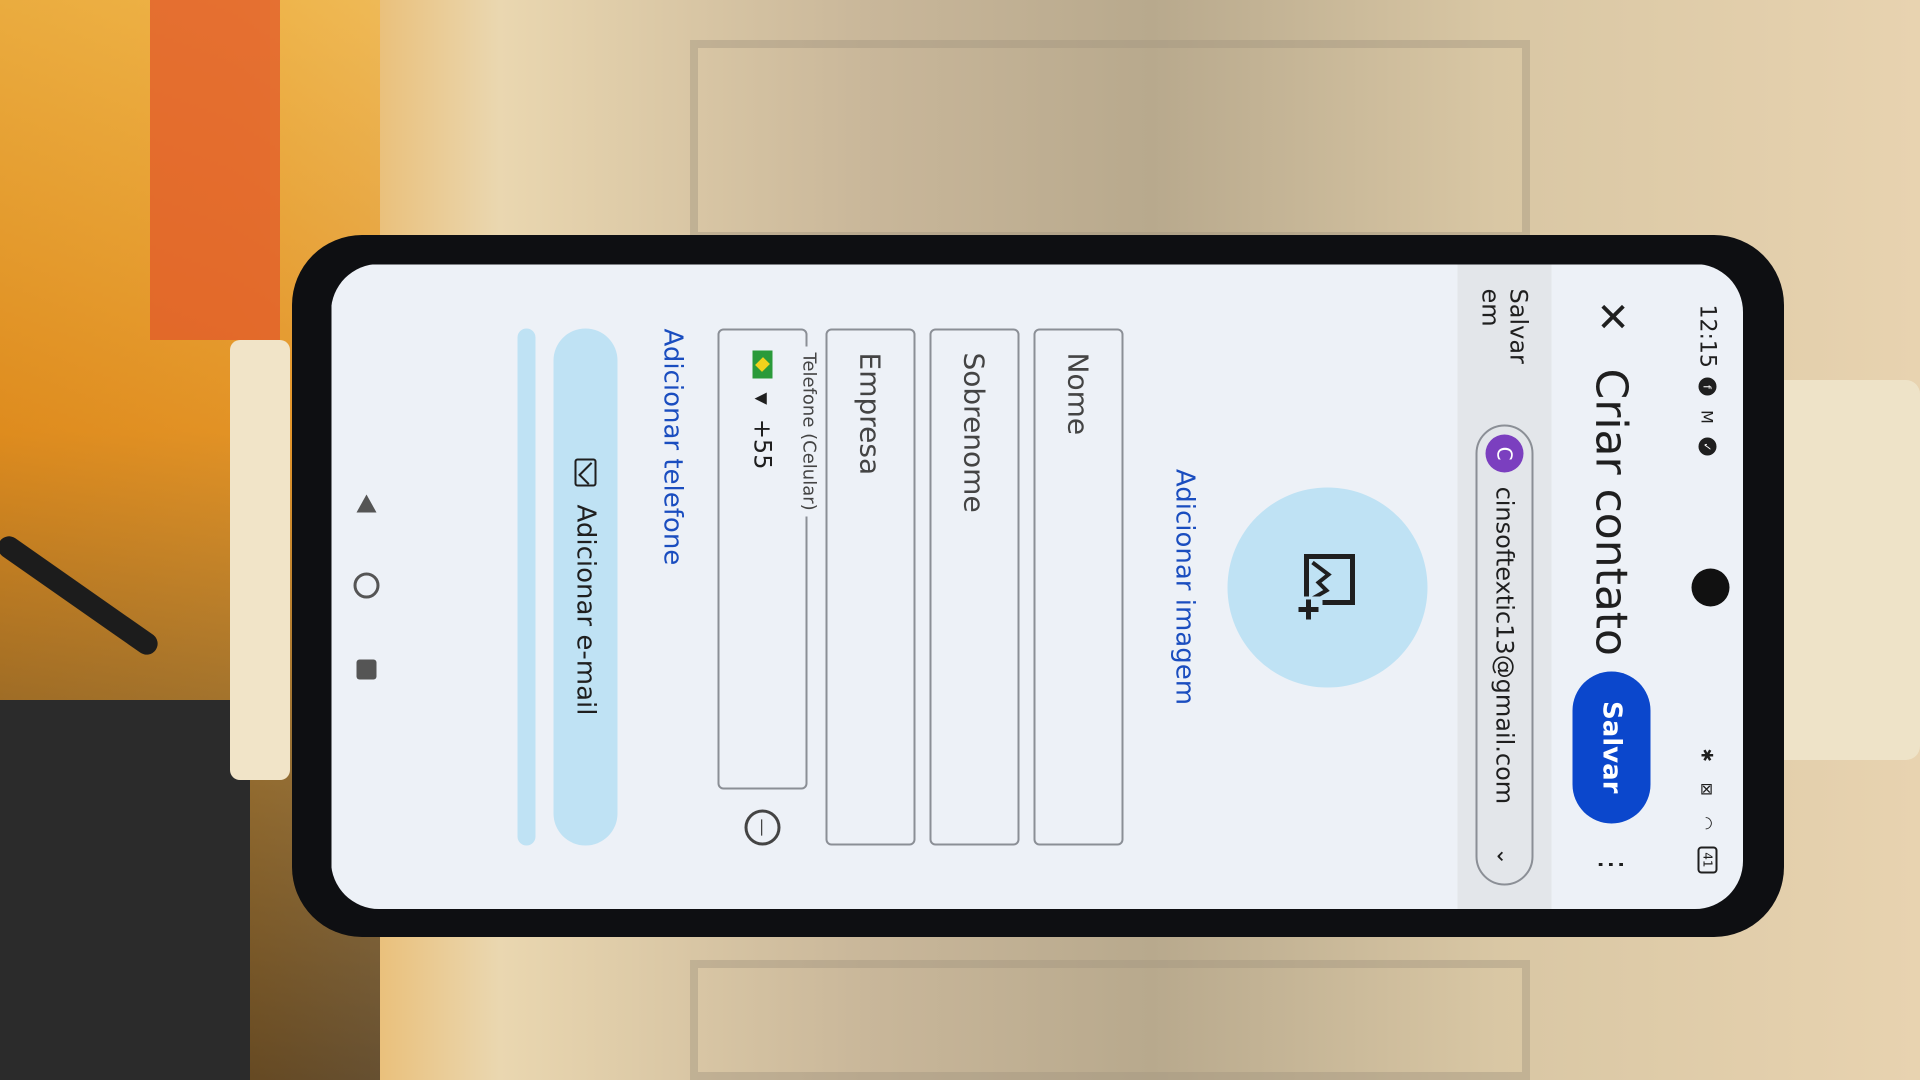  Describe the element at coordinates (1078, 393) in the screenshot. I see `first-name-placeholder: Nome` at that location.